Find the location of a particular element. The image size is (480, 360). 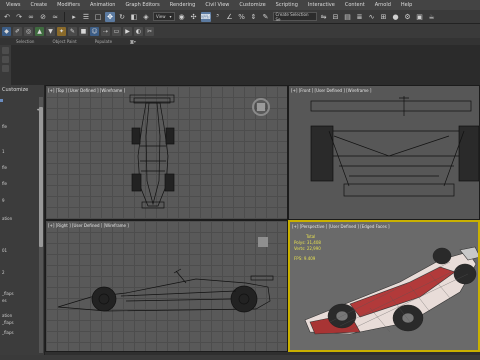

command-number: 01 is located at coordinates (5, 250).